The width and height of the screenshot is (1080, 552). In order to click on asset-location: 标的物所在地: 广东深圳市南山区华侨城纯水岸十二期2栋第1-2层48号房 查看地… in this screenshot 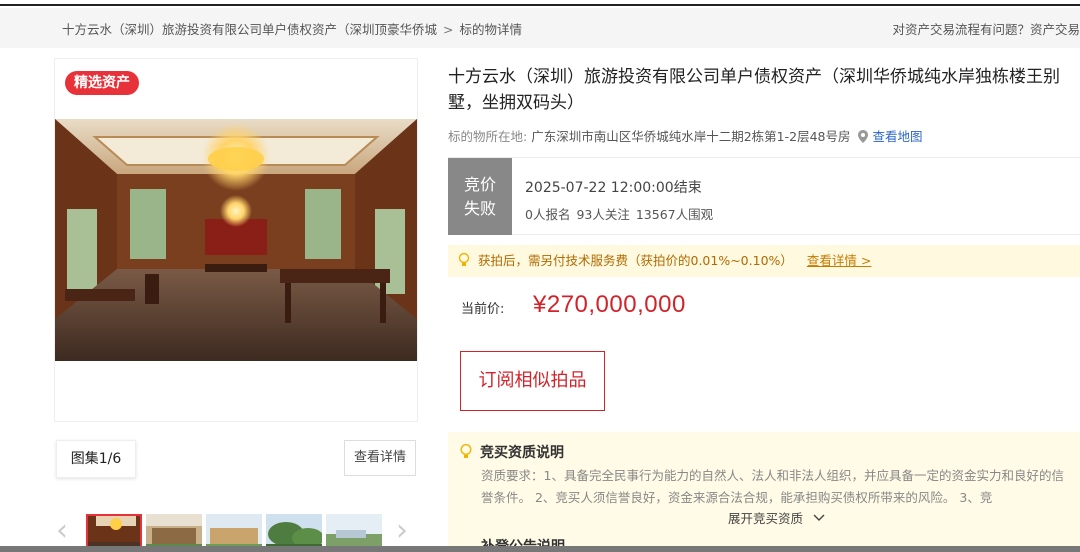, I will do `click(685, 135)`.